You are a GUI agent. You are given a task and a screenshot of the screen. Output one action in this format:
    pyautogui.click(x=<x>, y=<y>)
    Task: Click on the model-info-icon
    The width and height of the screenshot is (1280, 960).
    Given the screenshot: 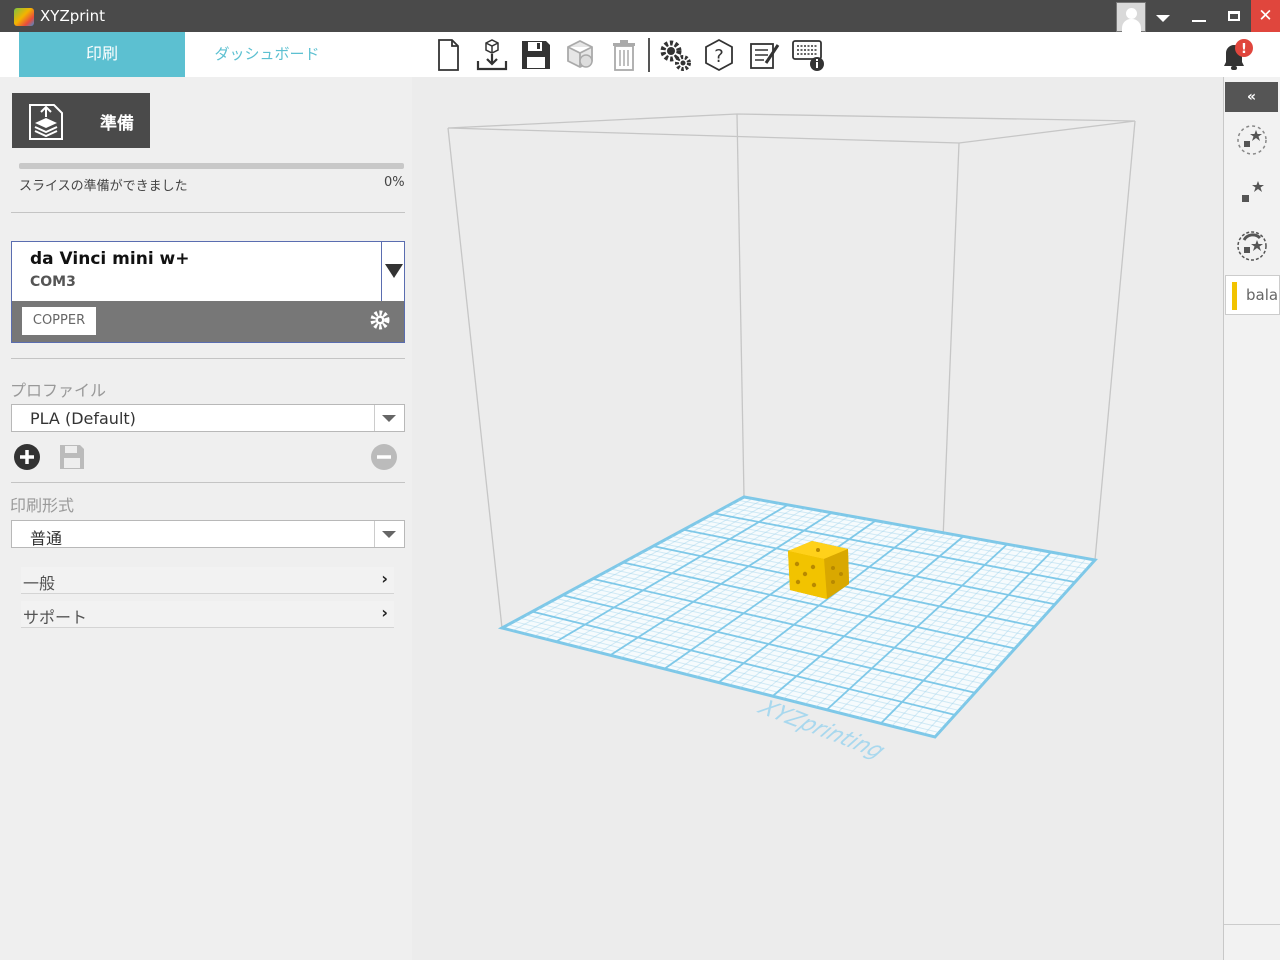 What is the action you would take?
    pyautogui.click(x=580, y=55)
    